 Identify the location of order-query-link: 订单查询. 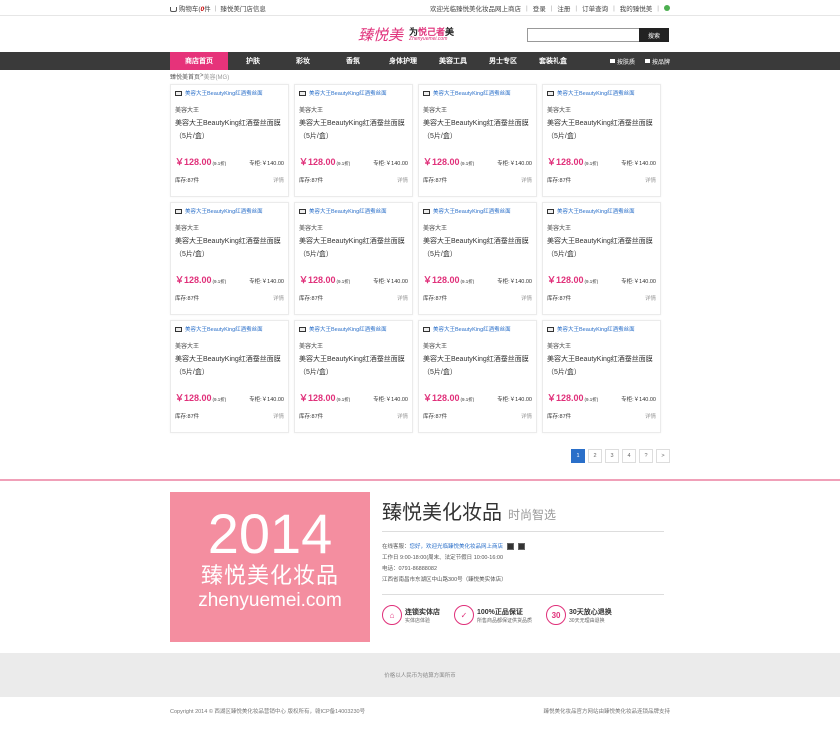
(595, 8).